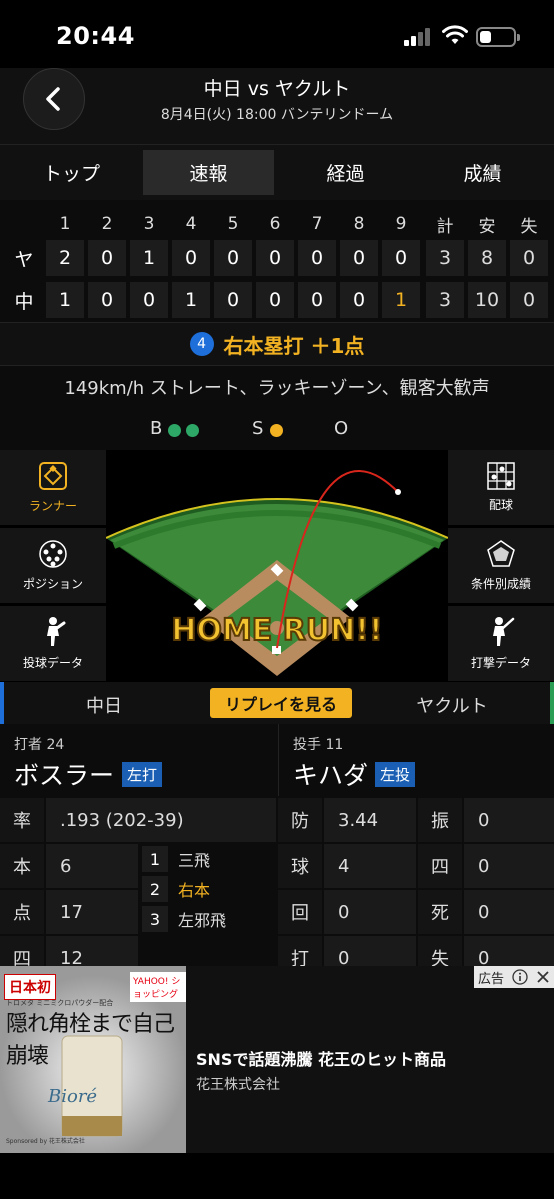 Image resolution: width=554 pixels, height=1199 pixels. Describe the element at coordinates (321, 1058) in the screenshot. I see `ad-title: SNSで話題沸騰 花王のヒット商品` at that location.